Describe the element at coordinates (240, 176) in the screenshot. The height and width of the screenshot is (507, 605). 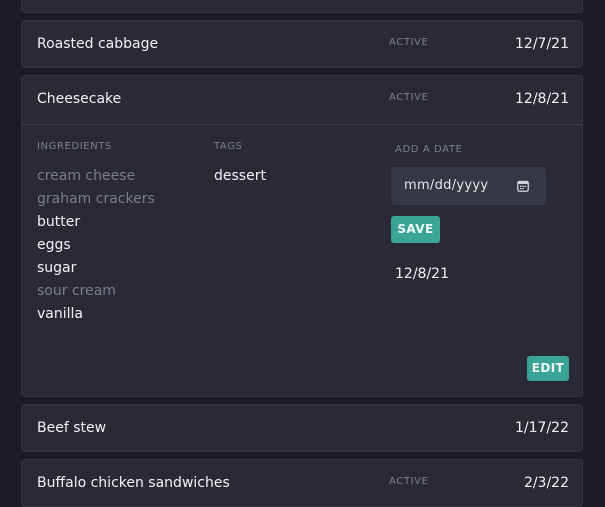
I see `tag-item: dessert` at that location.